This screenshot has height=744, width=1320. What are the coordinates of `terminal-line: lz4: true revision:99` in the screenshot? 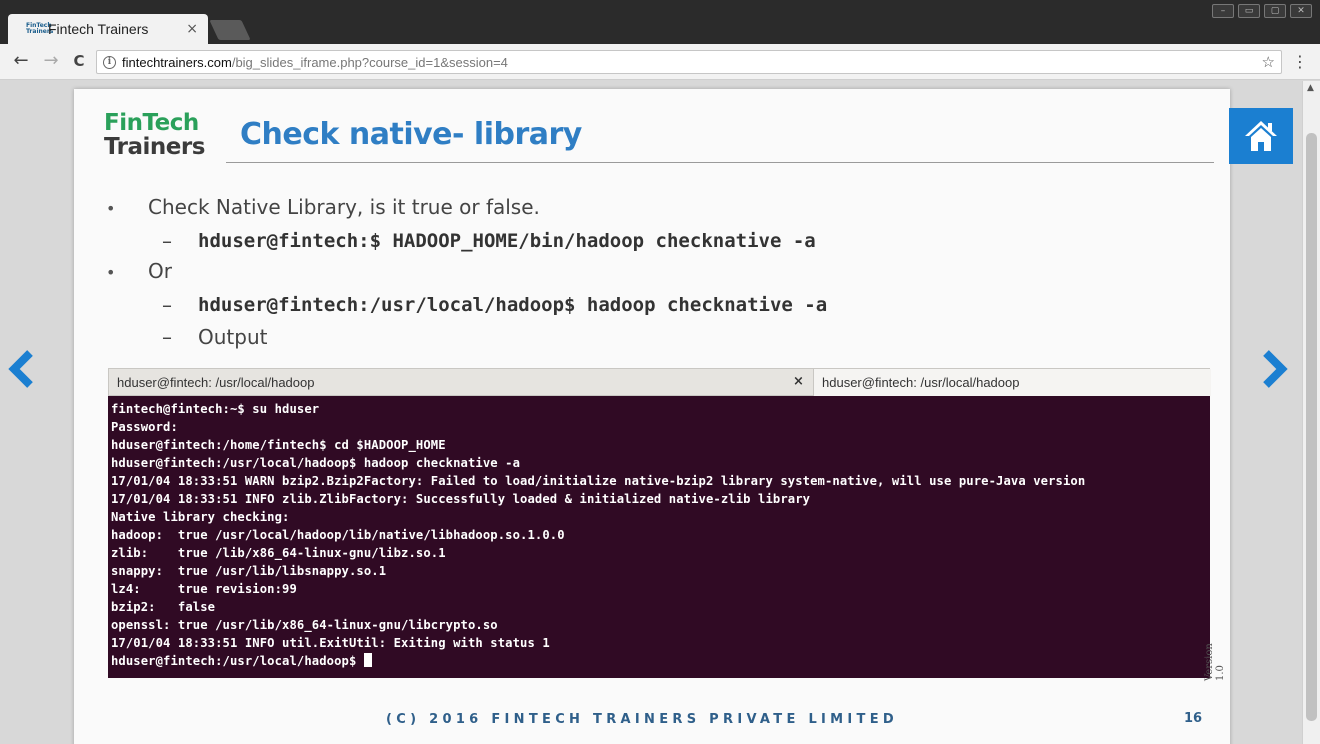 It's located at (204, 589).